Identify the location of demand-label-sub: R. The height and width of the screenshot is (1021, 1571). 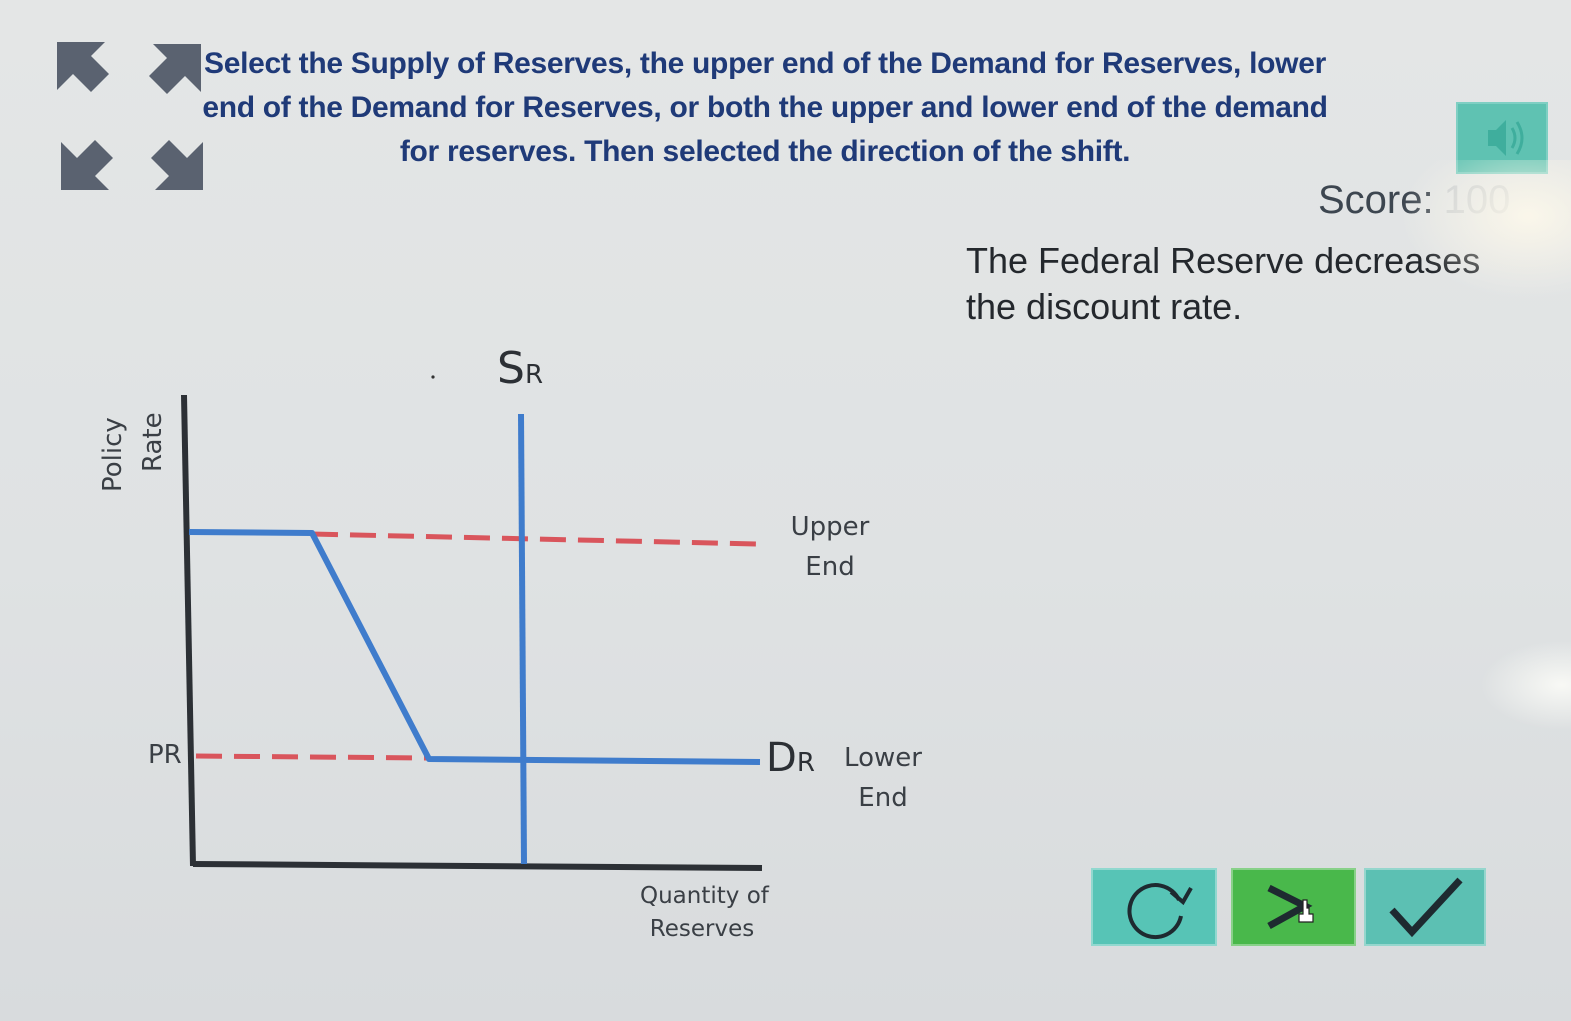
(805, 763).